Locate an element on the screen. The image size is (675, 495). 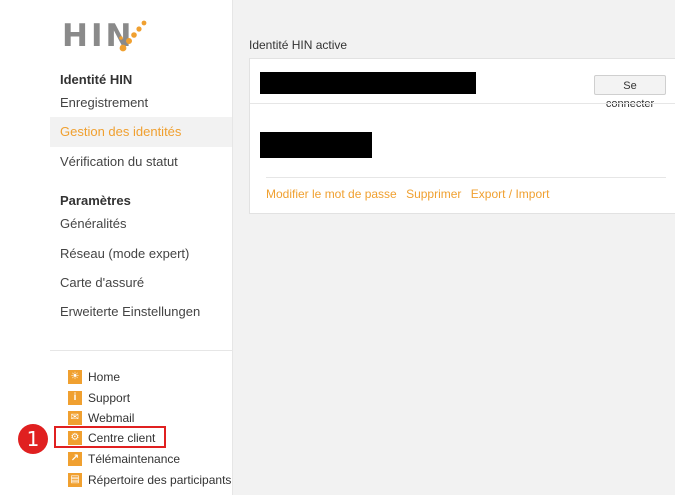
link-label: Webmail is located at coordinates (111, 418).